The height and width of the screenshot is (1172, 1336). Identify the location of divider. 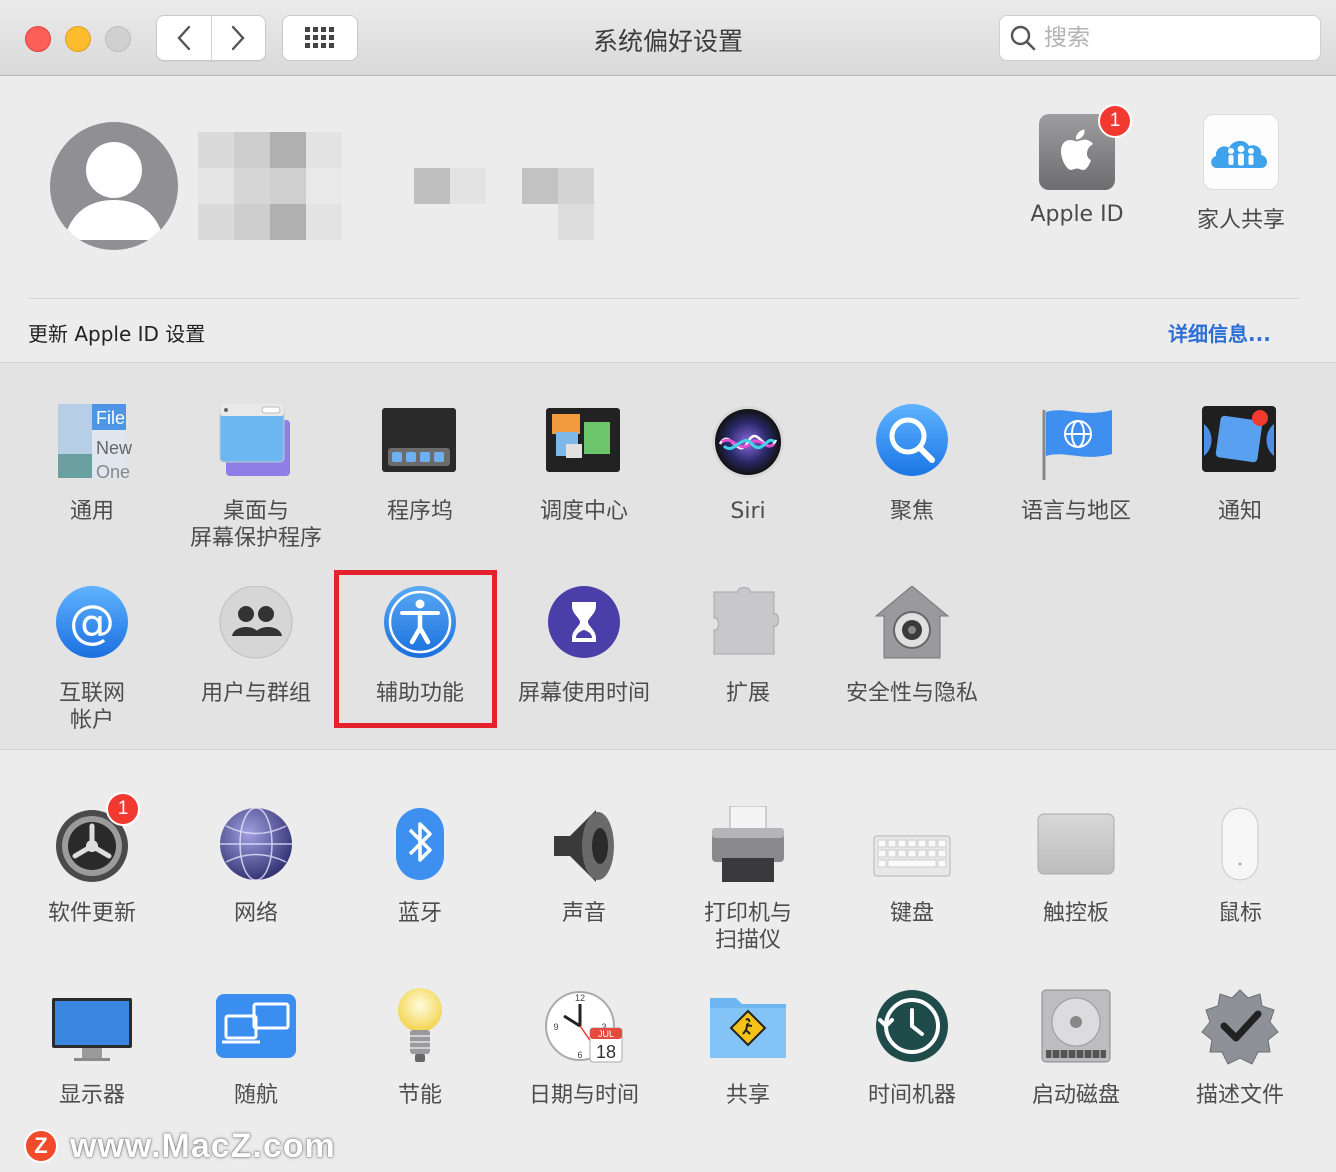
(664, 298).